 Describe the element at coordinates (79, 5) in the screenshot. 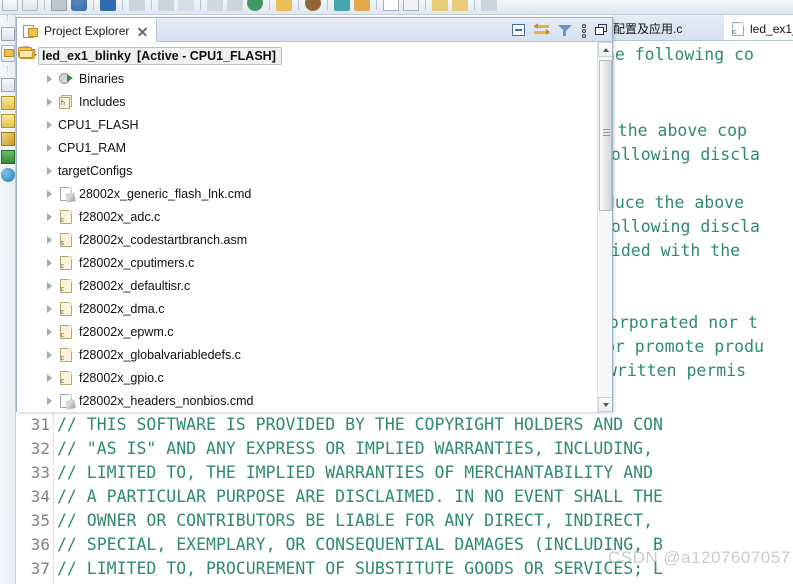

I see `build-icon` at that location.